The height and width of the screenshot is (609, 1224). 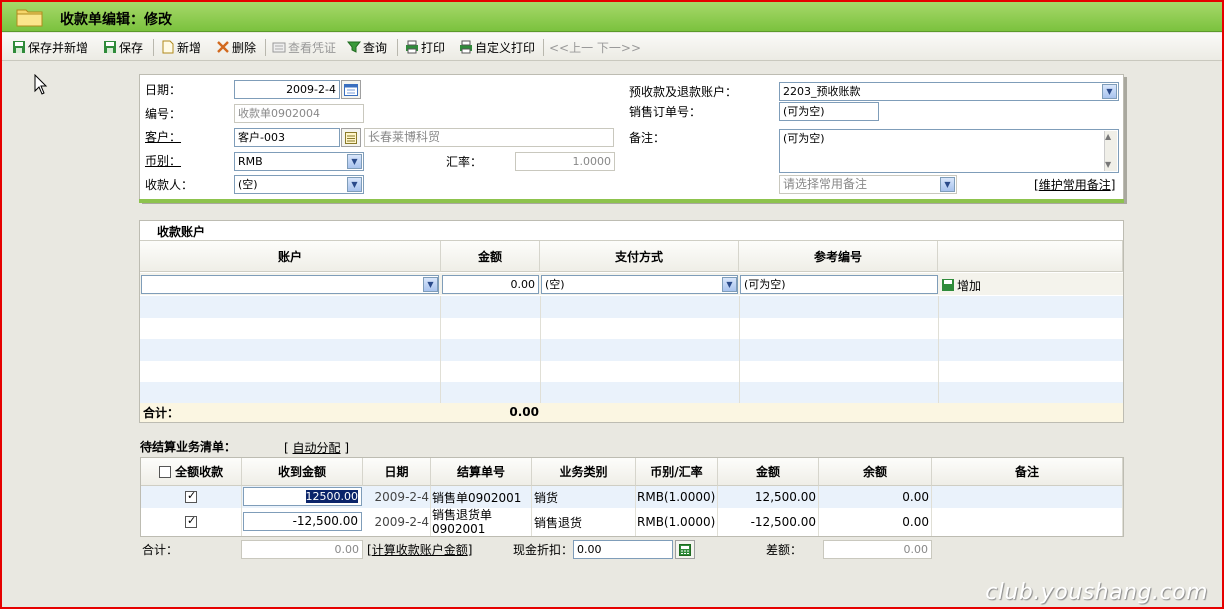 I want to click on lookup-list-icon, so click(x=351, y=137).